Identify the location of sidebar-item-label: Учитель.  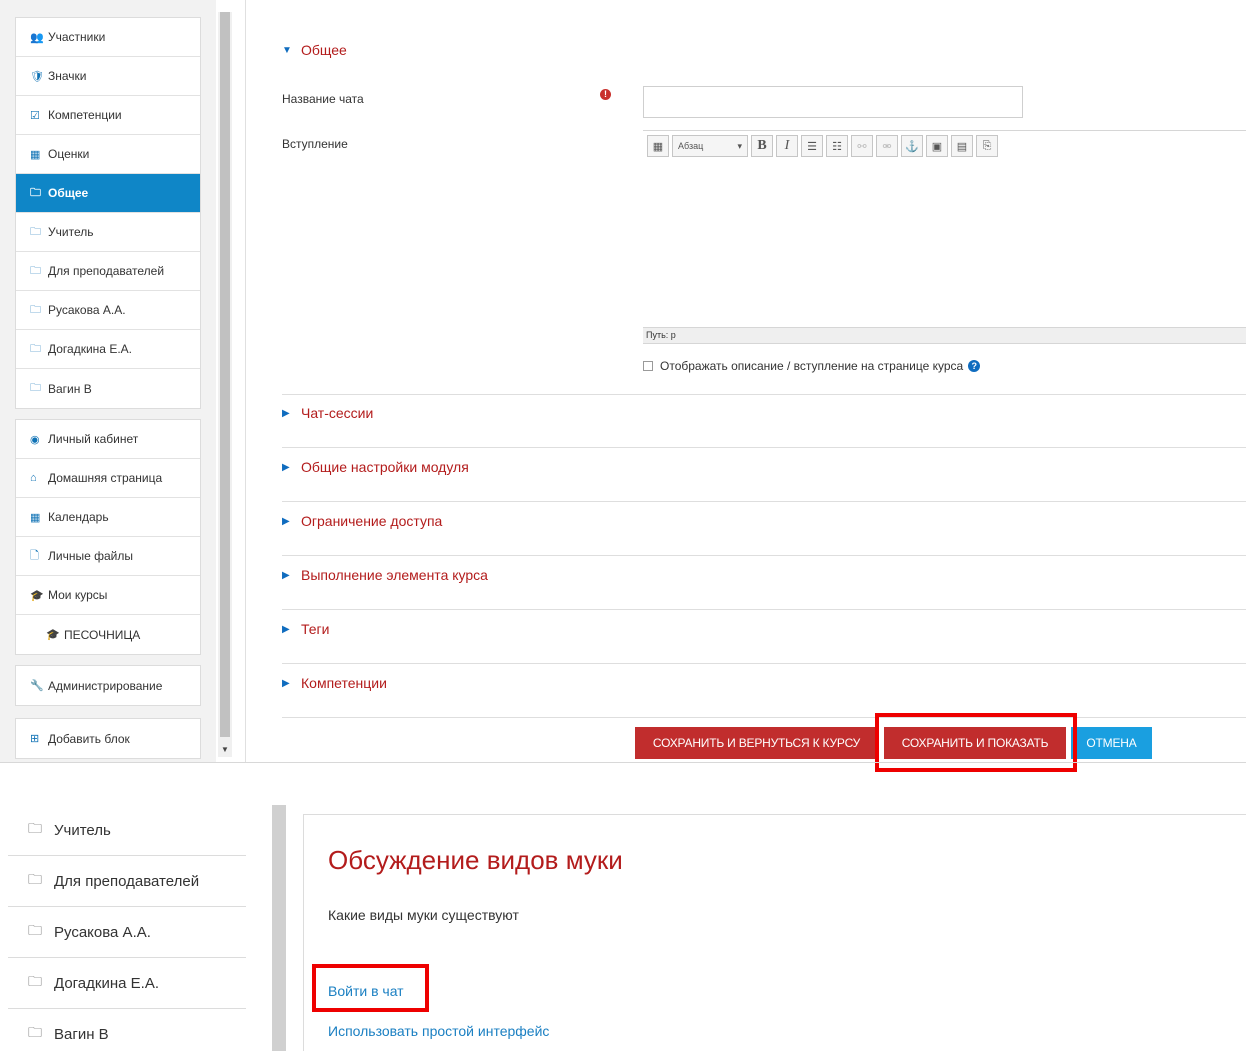
(71, 232).